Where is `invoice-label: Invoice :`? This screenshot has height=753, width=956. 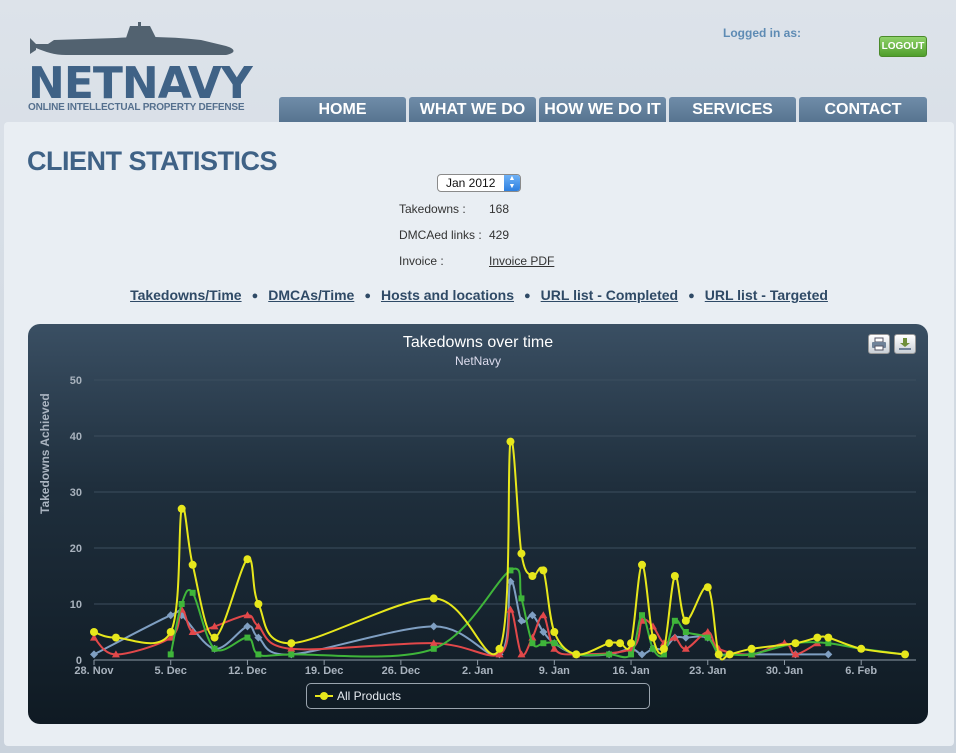 invoice-label: Invoice : is located at coordinates (421, 261).